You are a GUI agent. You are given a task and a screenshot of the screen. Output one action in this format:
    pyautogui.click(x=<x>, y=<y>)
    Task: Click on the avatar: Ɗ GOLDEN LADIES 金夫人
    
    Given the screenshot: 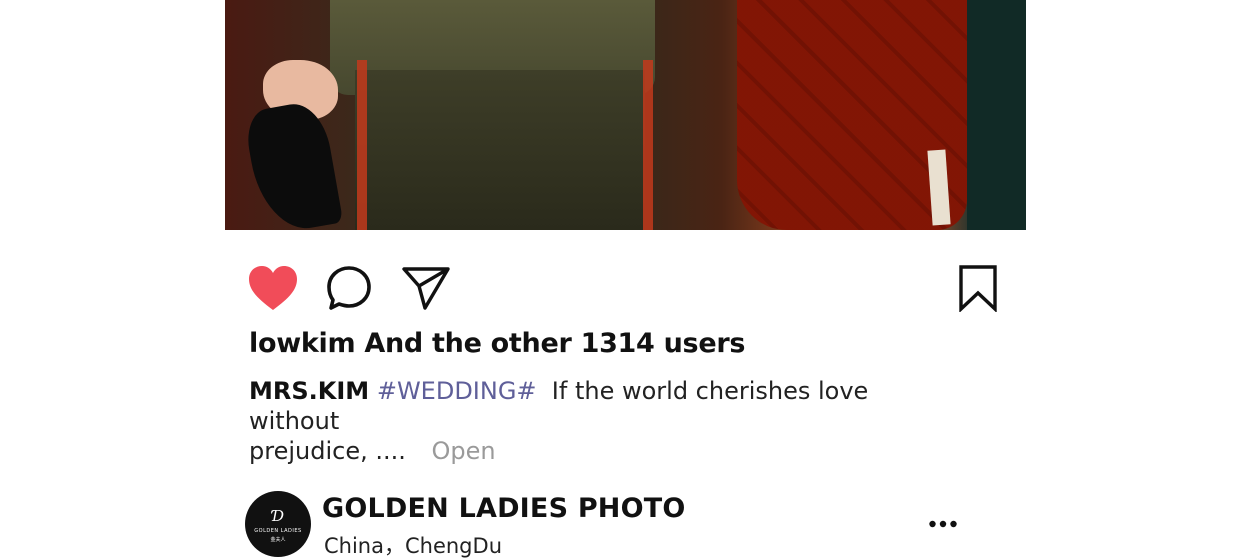 What is the action you would take?
    pyautogui.click(x=278, y=524)
    